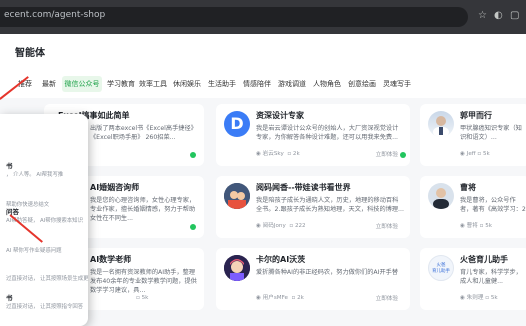  What do you see at coordinates (397, 84) in the screenshot?
I see `tab-writer: 灵魂写手` at bounding box center [397, 84].